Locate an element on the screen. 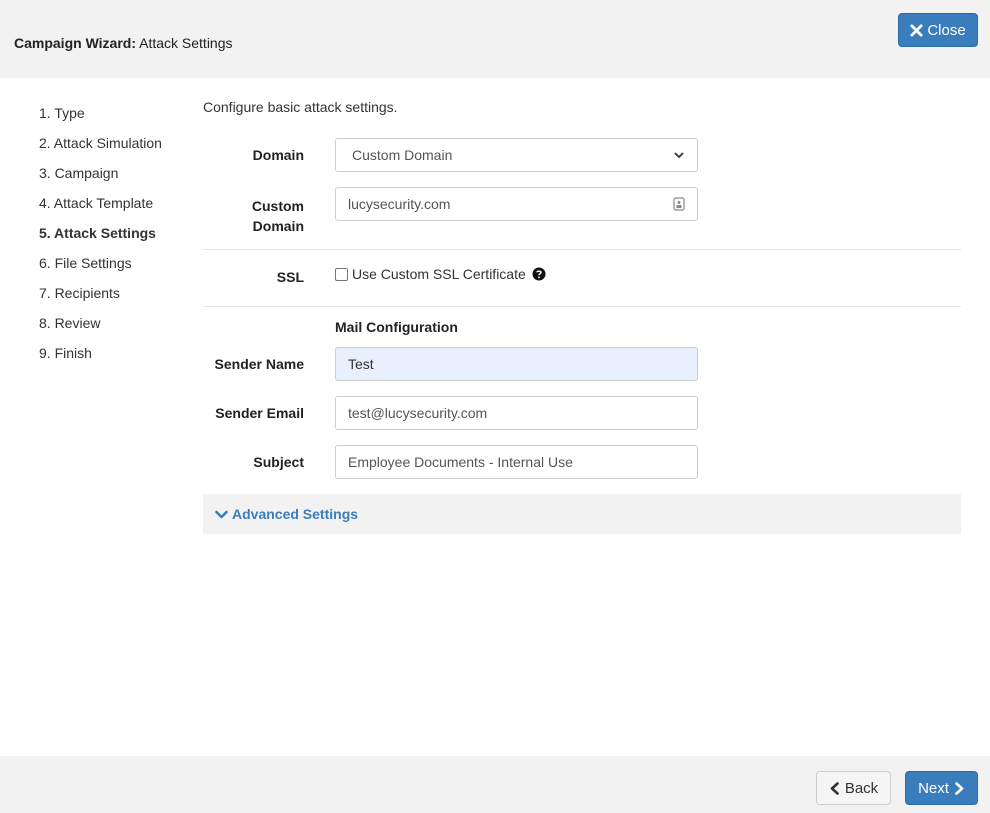 The image size is (990, 813). close-button: Close is located at coordinates (938, 30).